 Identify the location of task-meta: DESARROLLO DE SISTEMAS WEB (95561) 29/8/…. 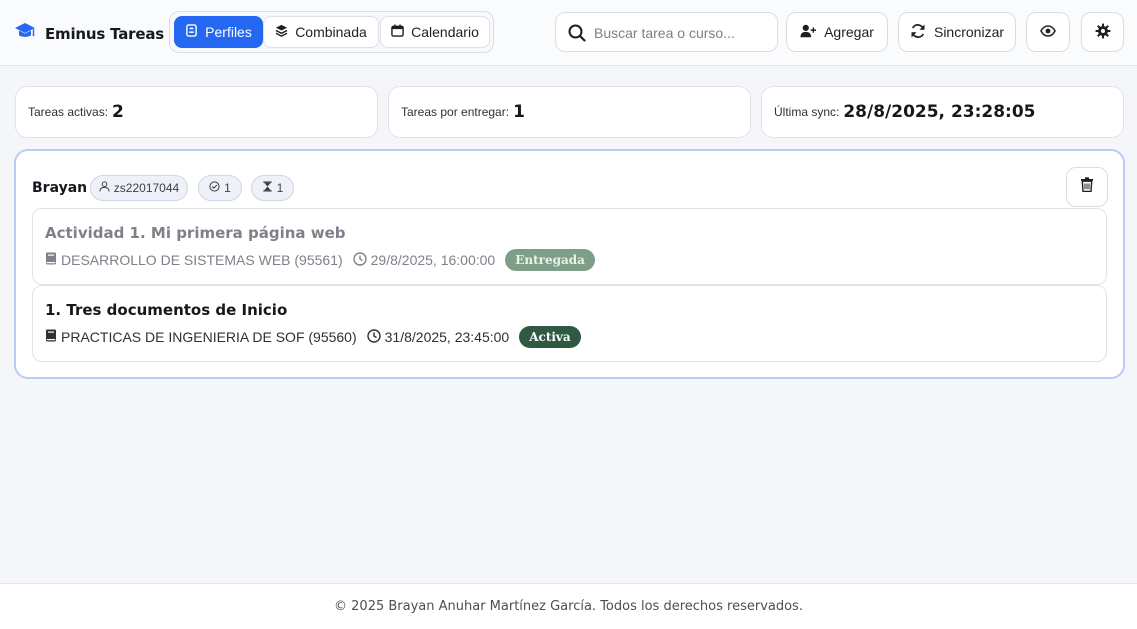
(320, 260).